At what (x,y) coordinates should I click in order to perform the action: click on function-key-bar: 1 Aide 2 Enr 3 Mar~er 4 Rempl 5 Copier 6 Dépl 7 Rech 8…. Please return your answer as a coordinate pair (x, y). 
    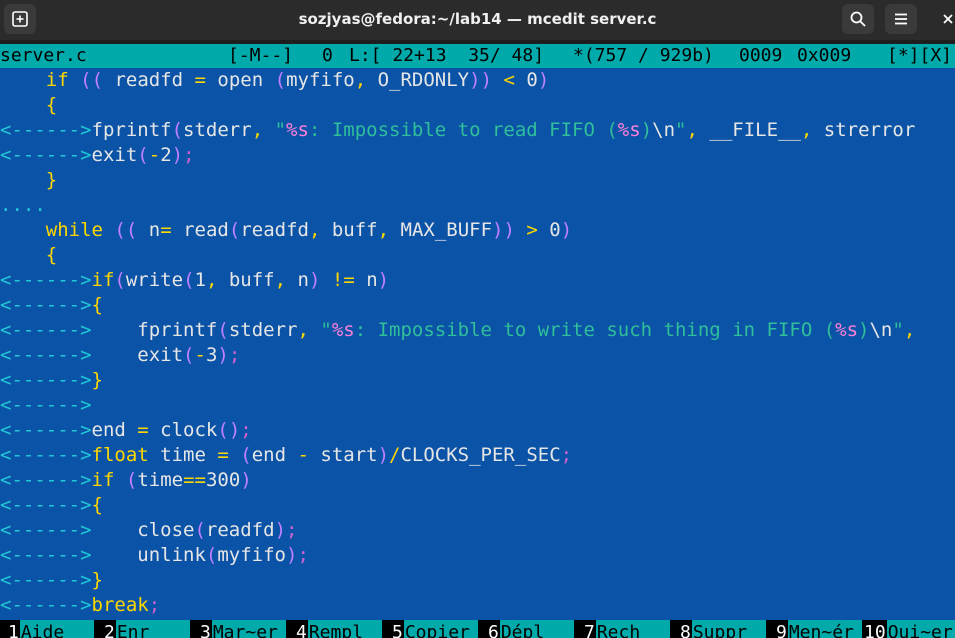
    Looking at the image, I should click on (477, 629).